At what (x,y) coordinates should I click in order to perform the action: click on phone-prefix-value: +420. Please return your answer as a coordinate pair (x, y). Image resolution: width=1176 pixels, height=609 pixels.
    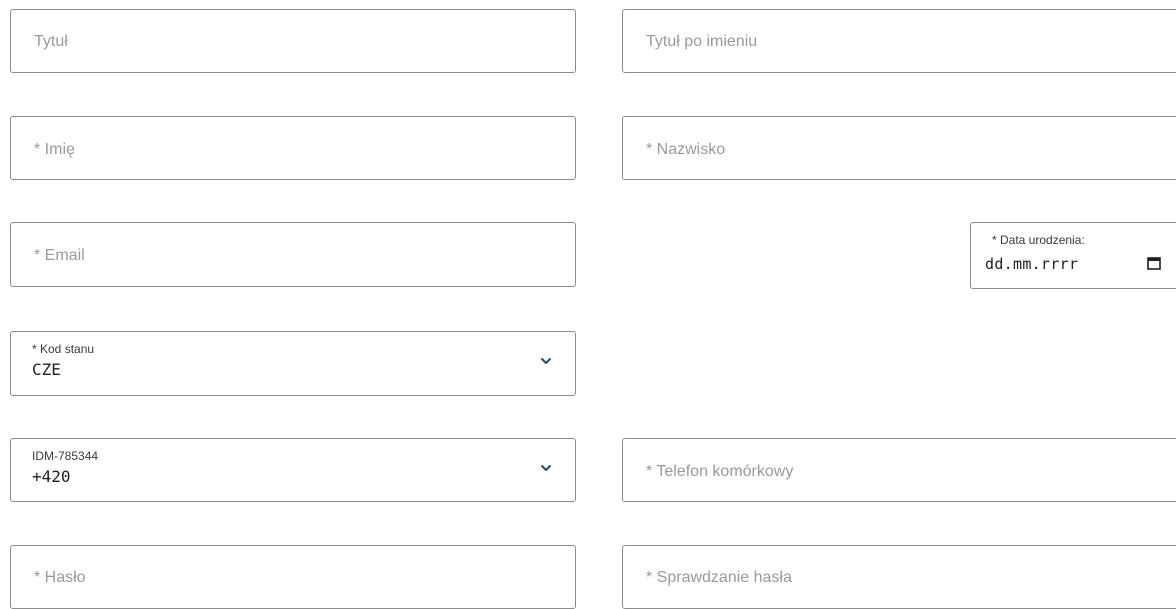
    Looking at the image, I should click on (51, 476).